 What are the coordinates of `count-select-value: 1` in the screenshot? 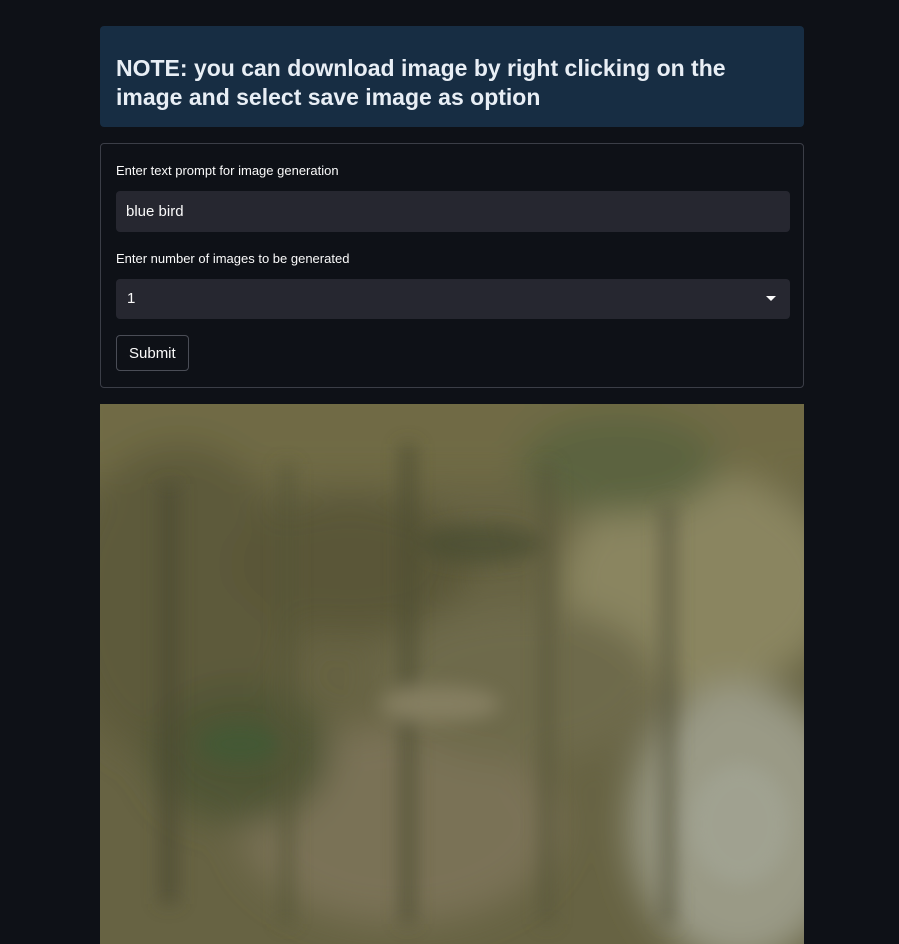 It's located at (131, 298).